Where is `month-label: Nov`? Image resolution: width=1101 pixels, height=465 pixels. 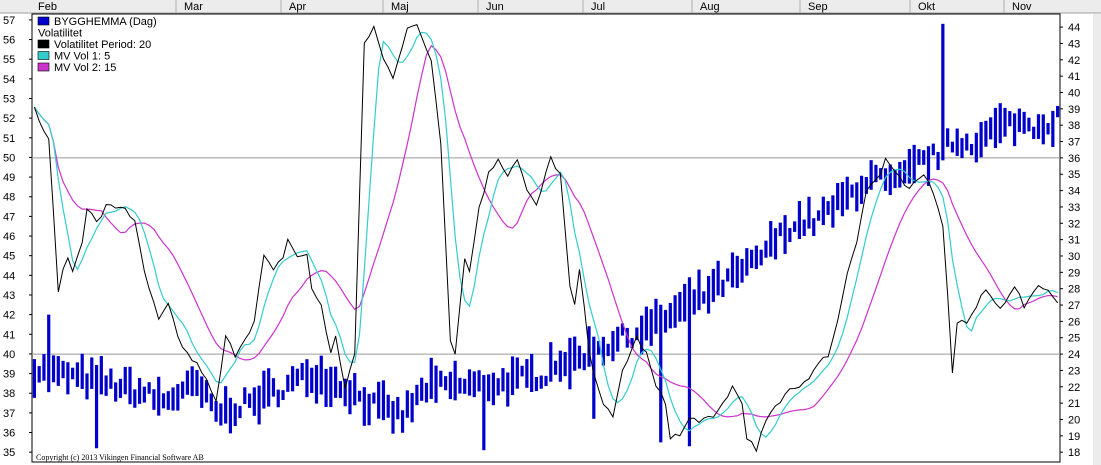 month-label: Nov is located at coordinates (1022, 7).